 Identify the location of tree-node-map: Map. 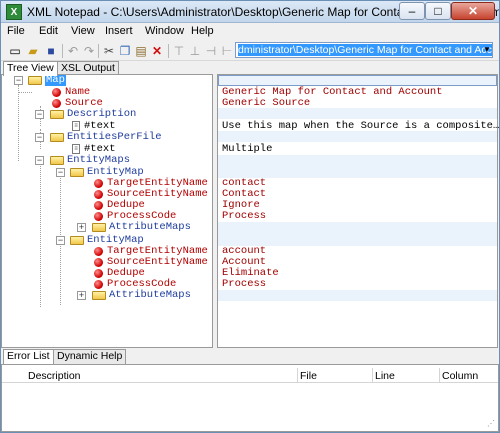
(47, 80).